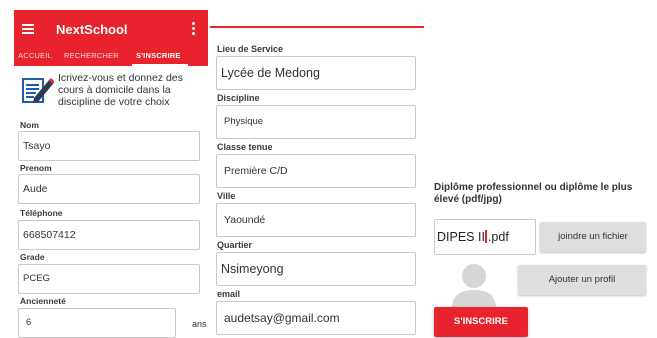  What do you see at coordinates (226, 196) in the screenshot?
I see `ville-label: Ville` at bounding box center [226, 196].